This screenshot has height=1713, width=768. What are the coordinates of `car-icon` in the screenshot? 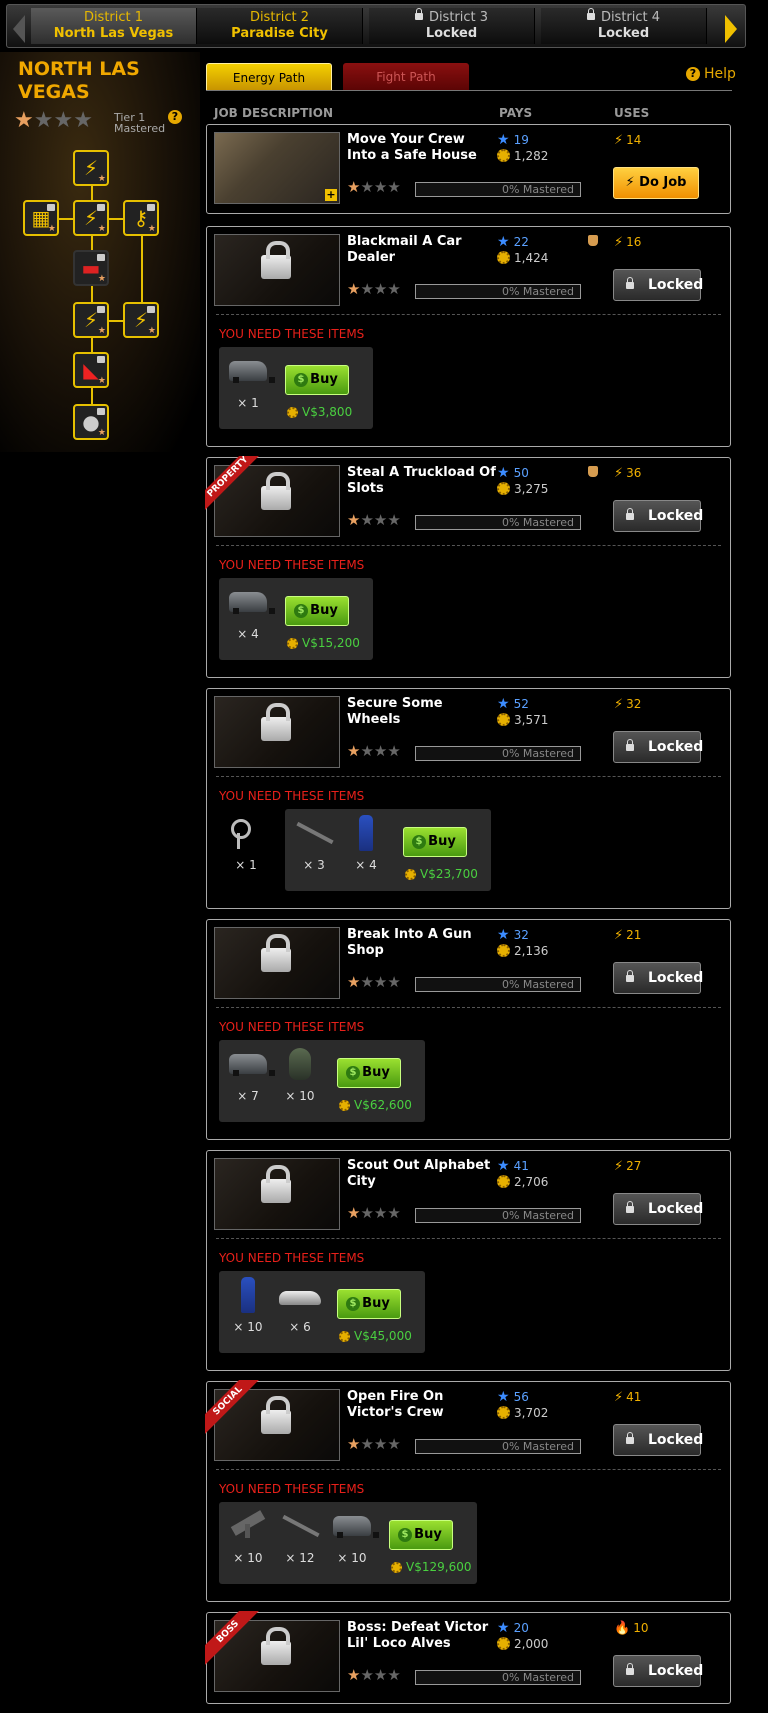 It's located at (300, 1295).